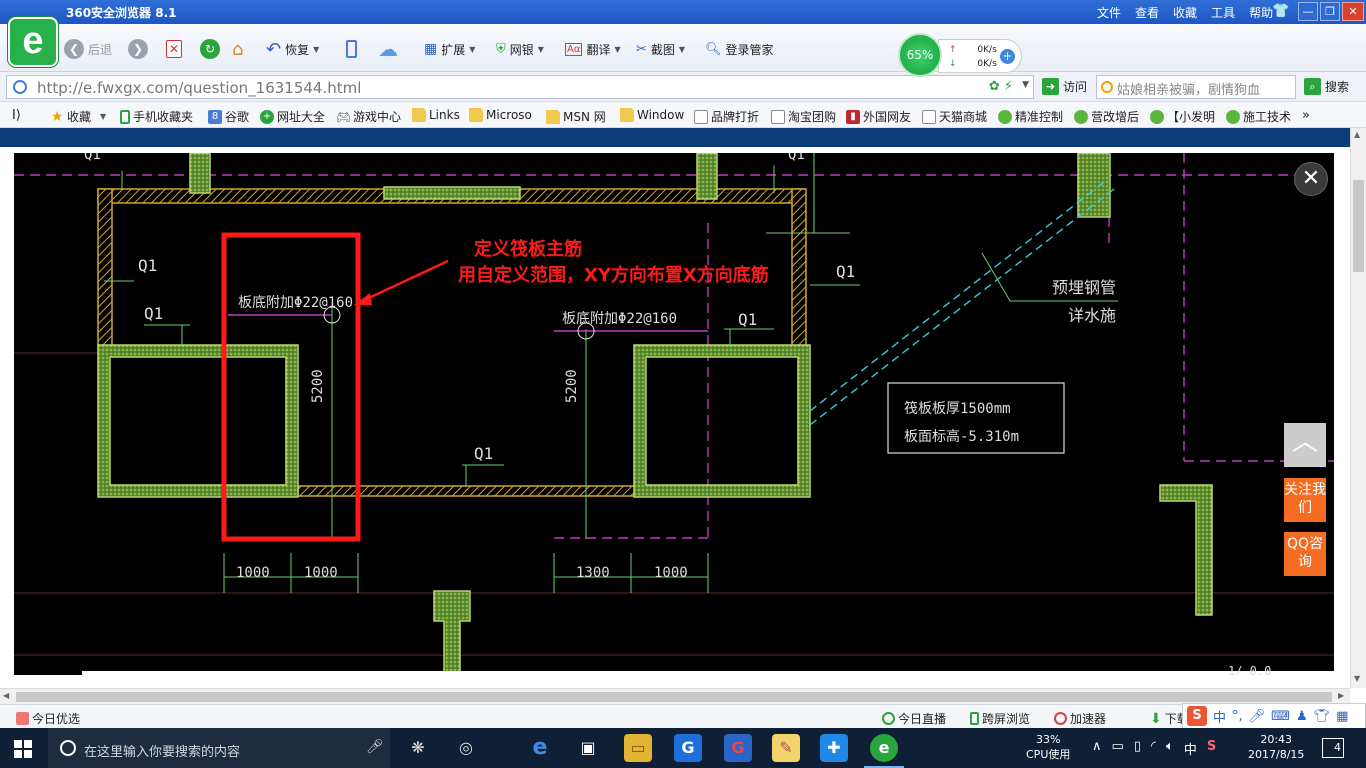 Image resolution: width=1366 pixels, height=768 pixels. Describe the element at coordinates (1137, 748) in the screenshot. I see `battery-icon: ▯` at that location.